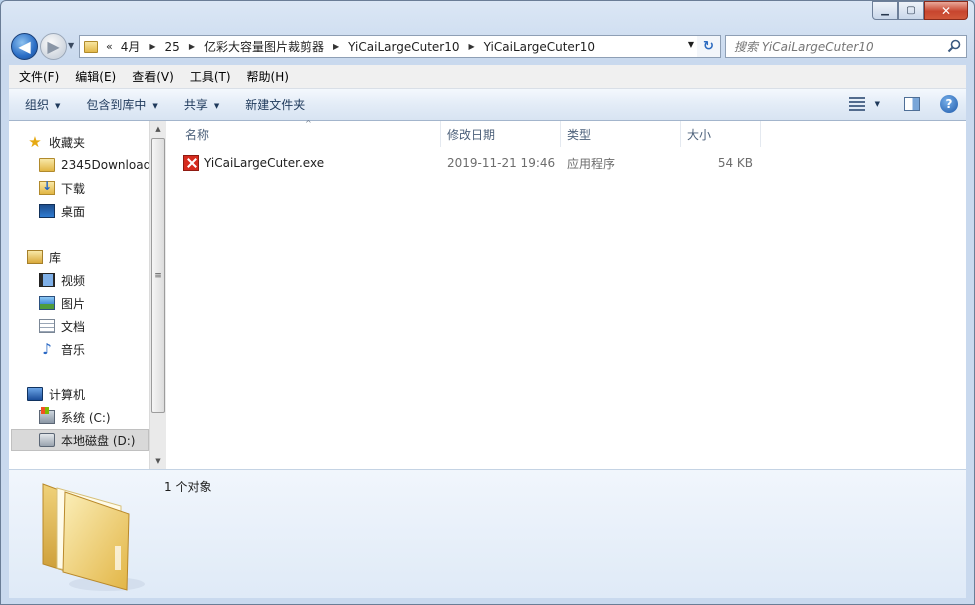 This screenshot has height=605, width=975. I want to click on sidebar-item-label: 收藏夹, so click(67, 142).